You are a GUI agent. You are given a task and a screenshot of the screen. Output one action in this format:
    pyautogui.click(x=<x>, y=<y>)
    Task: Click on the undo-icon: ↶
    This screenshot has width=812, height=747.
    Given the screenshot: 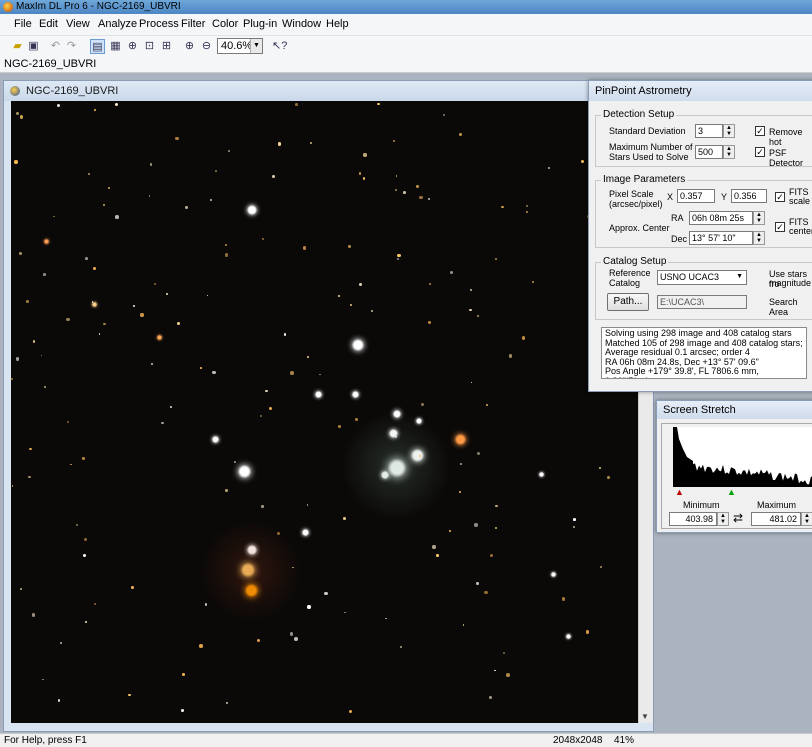 What is the action you would take?
    pyautogui.click(x=55, y=46)
    